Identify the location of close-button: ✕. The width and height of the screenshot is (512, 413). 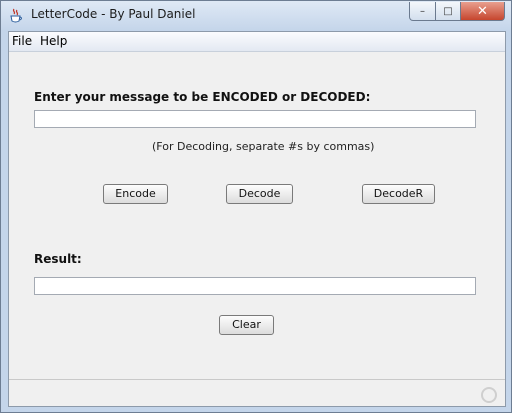
(483, 11).